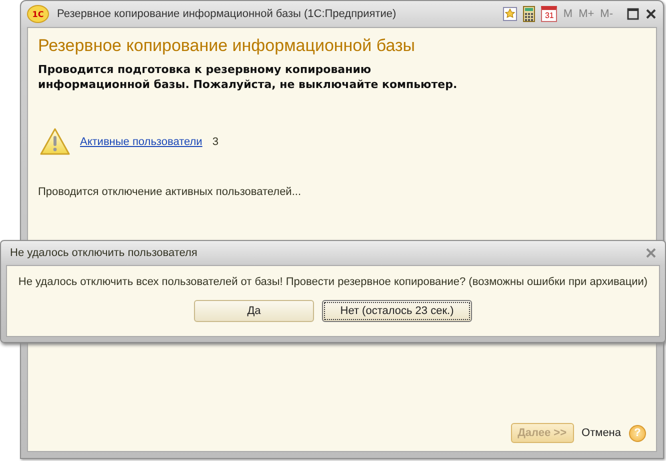  I want to click on close-button, so click(651, 14).